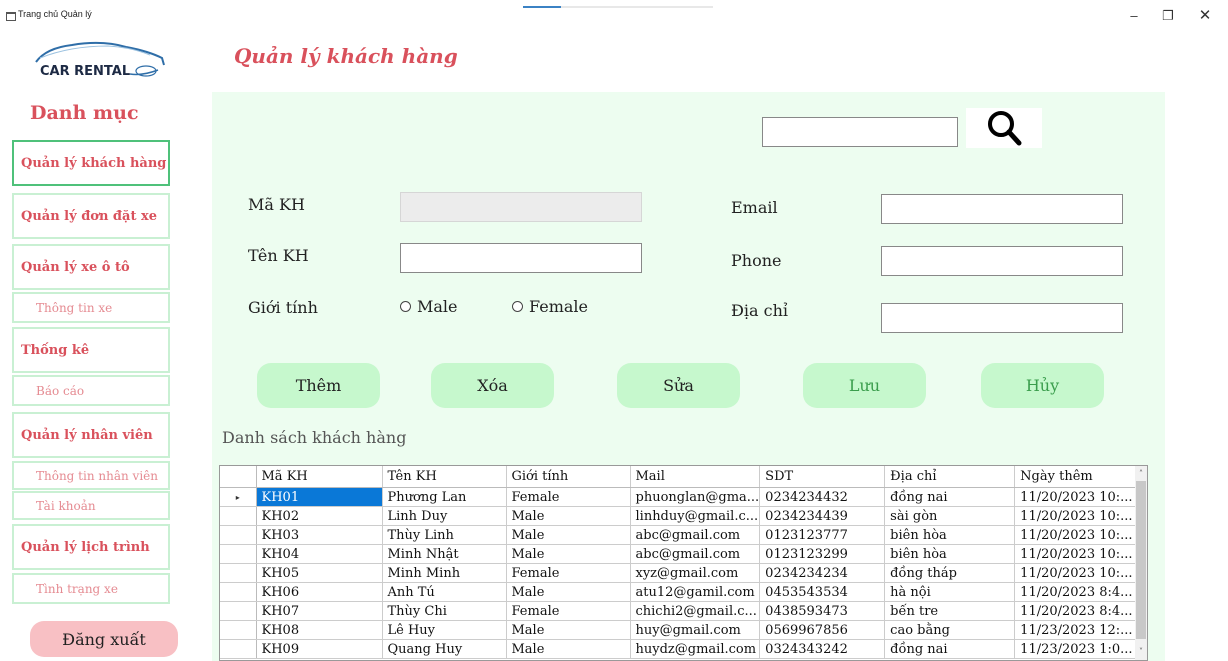  Describe the element at coordinates (319, 573) in the screenshot. I see `table-cell: KH05` at that location.